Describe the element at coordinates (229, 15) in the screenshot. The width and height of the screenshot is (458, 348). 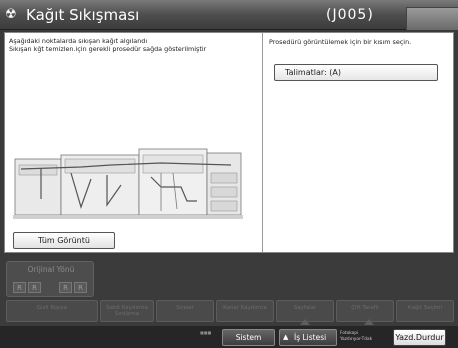
I see `title-bar: ☢ Kağıt Sıkışması (J005)` at that location.